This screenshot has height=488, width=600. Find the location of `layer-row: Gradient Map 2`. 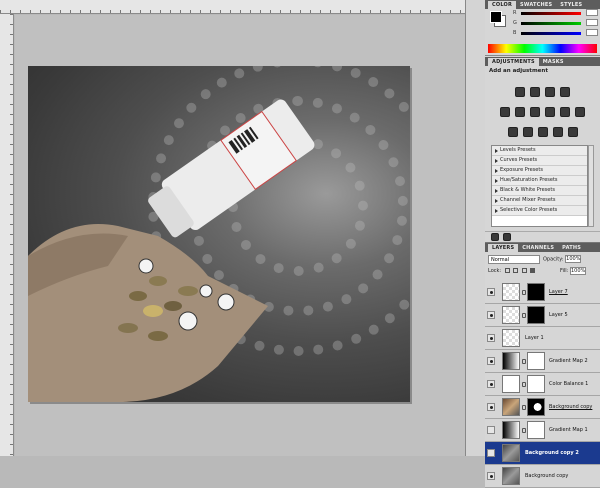

layer-row: Gradient Map 2 is located at coordinates (542, 361).